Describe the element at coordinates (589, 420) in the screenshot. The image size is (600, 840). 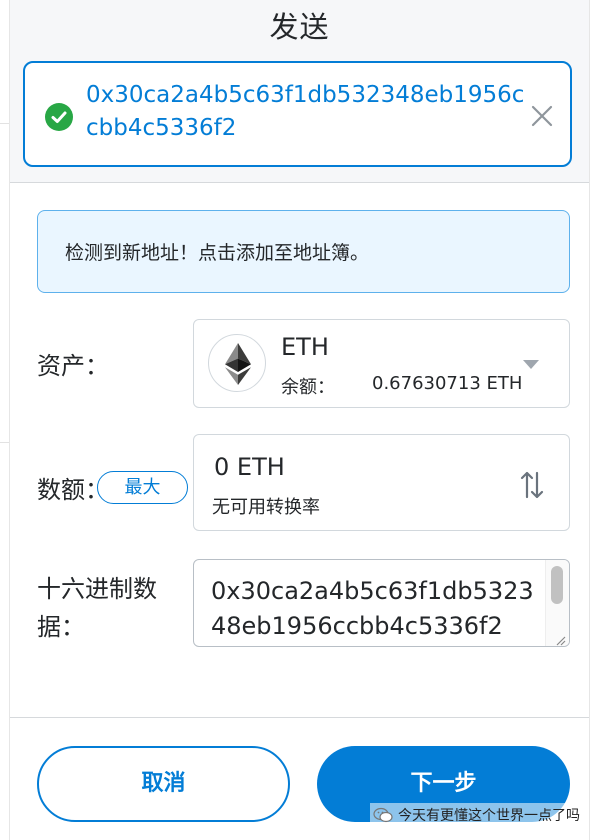
I see `right-border` at that location.